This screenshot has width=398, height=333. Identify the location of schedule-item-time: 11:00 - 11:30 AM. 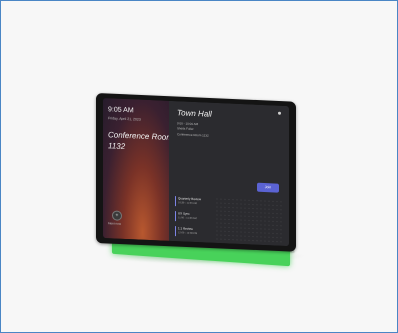
(187, 218).